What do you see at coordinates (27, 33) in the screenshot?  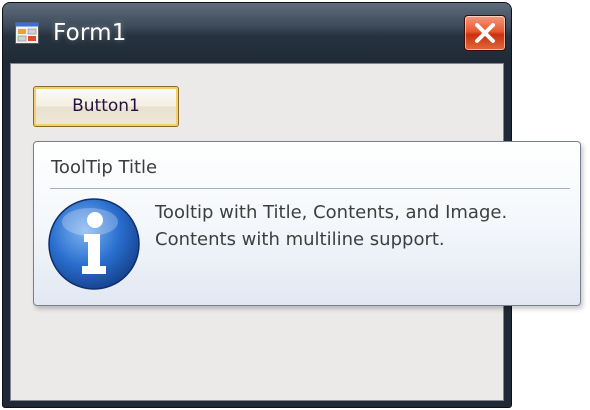 I see `form-app-icon` at bounding box center [27, 33].